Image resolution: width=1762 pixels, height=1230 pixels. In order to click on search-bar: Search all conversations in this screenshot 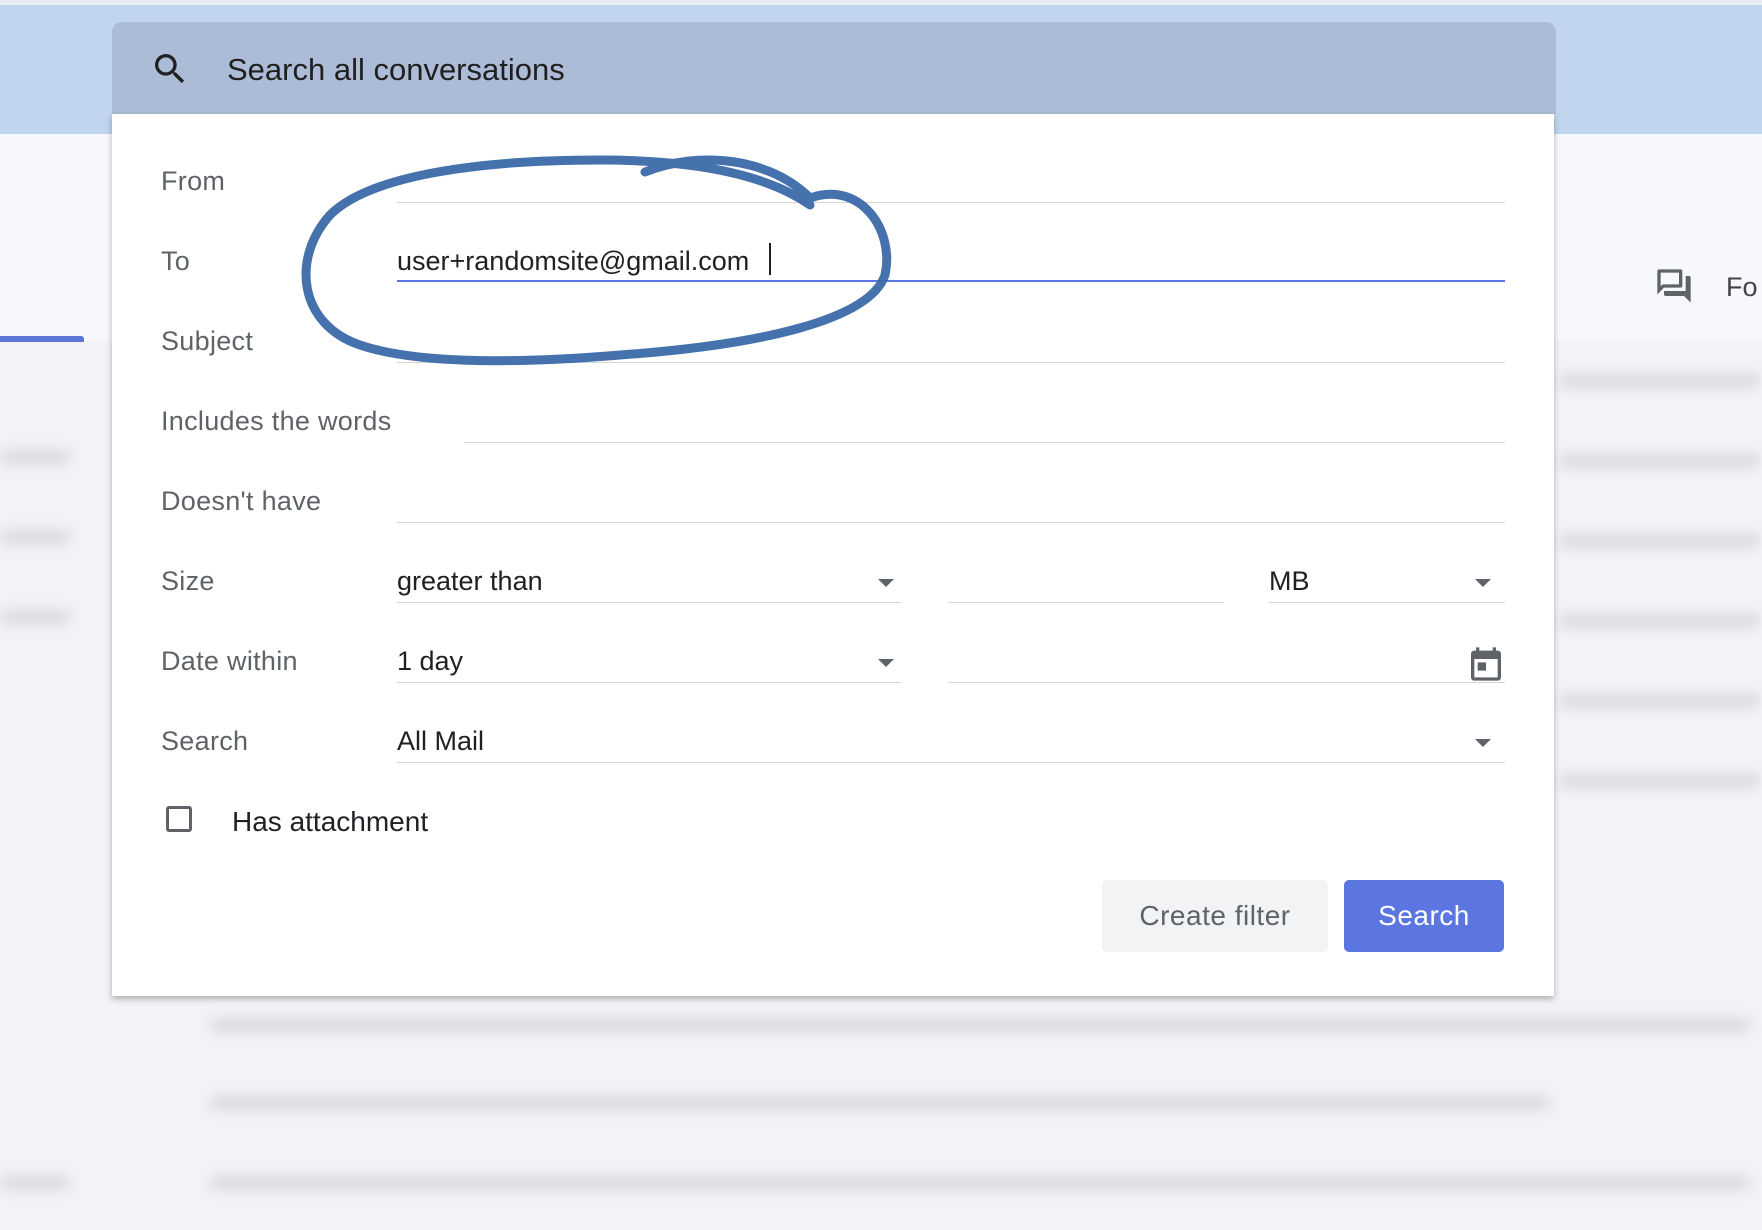, I will do `click(834, 68)`.